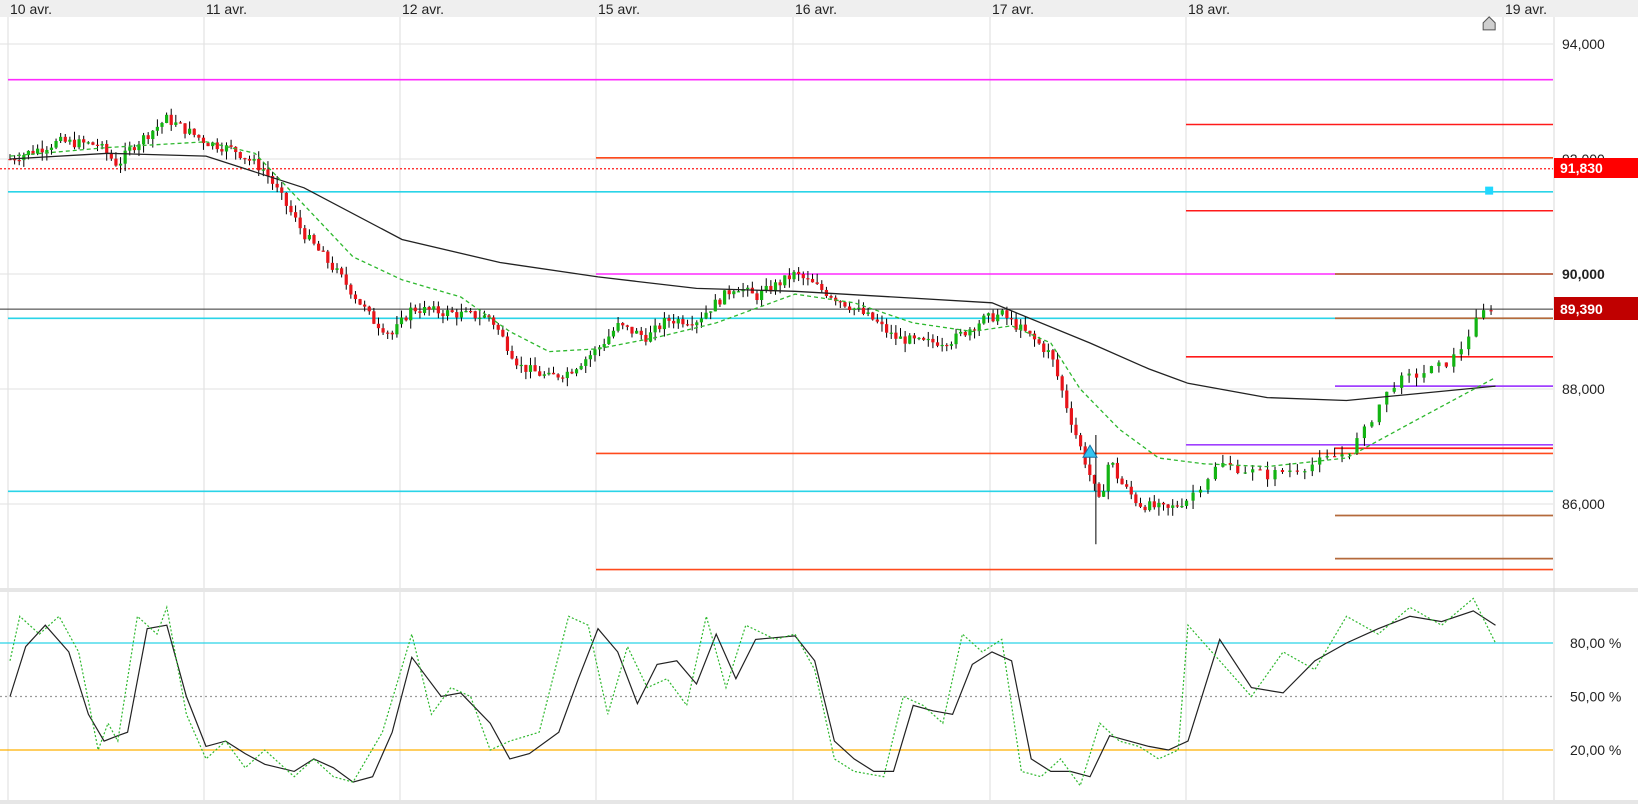 The height and width of the screenshot is (809, 1638). I want to click on x-tick-label: 17 avr., so click(1013, 9).